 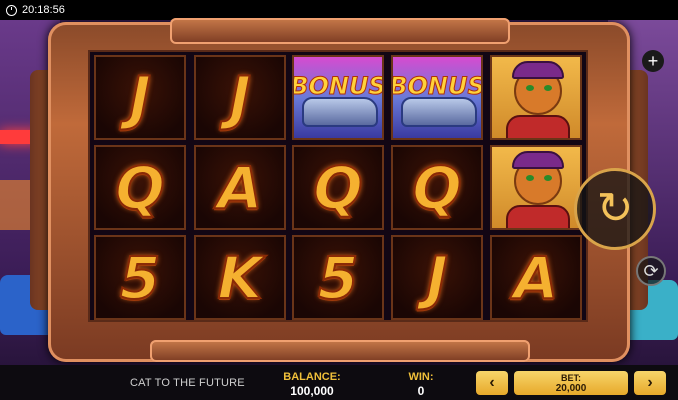 I want to click on bet-label: BET:, so click(x=571, y=378).